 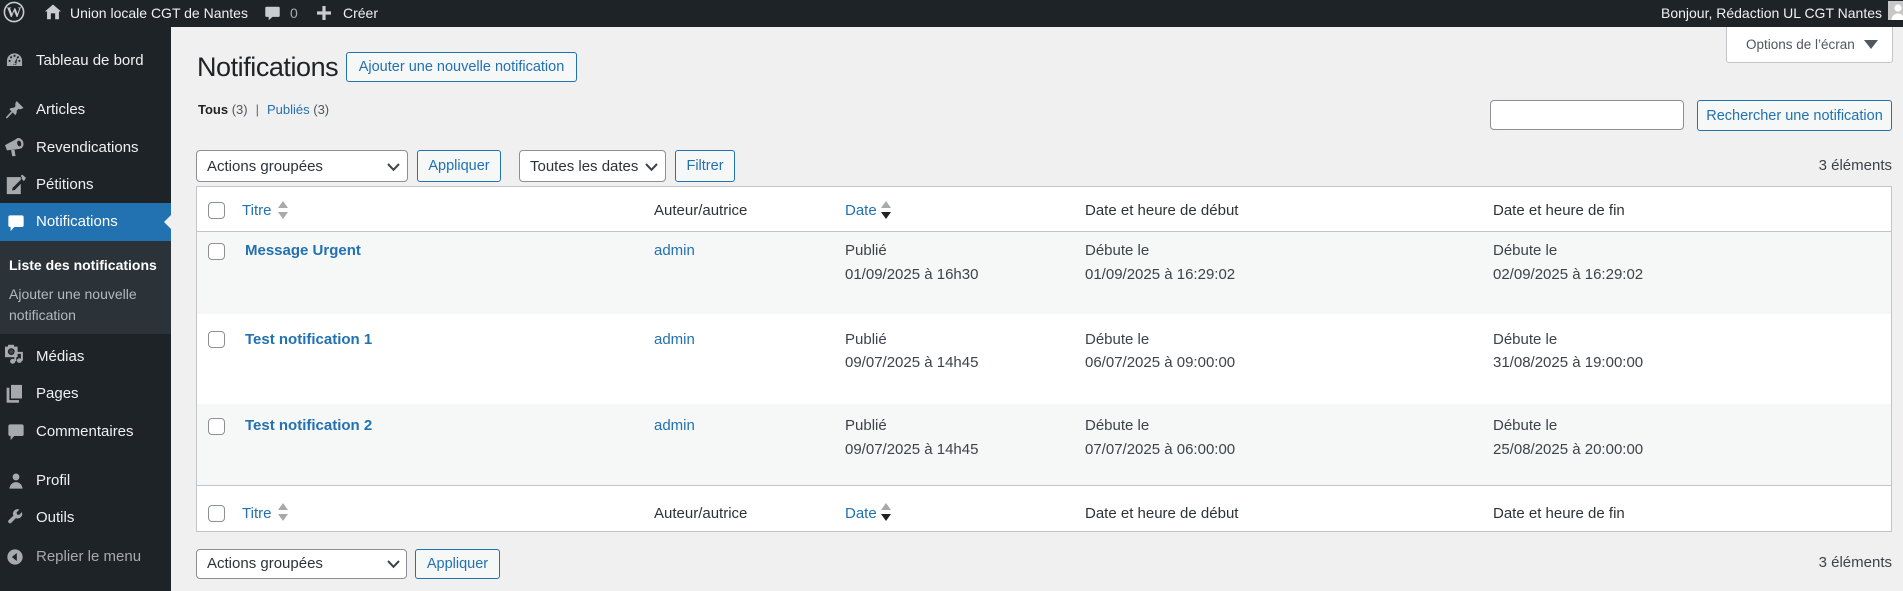 I want to click on svg-text: W, so click(x=14, y=13).